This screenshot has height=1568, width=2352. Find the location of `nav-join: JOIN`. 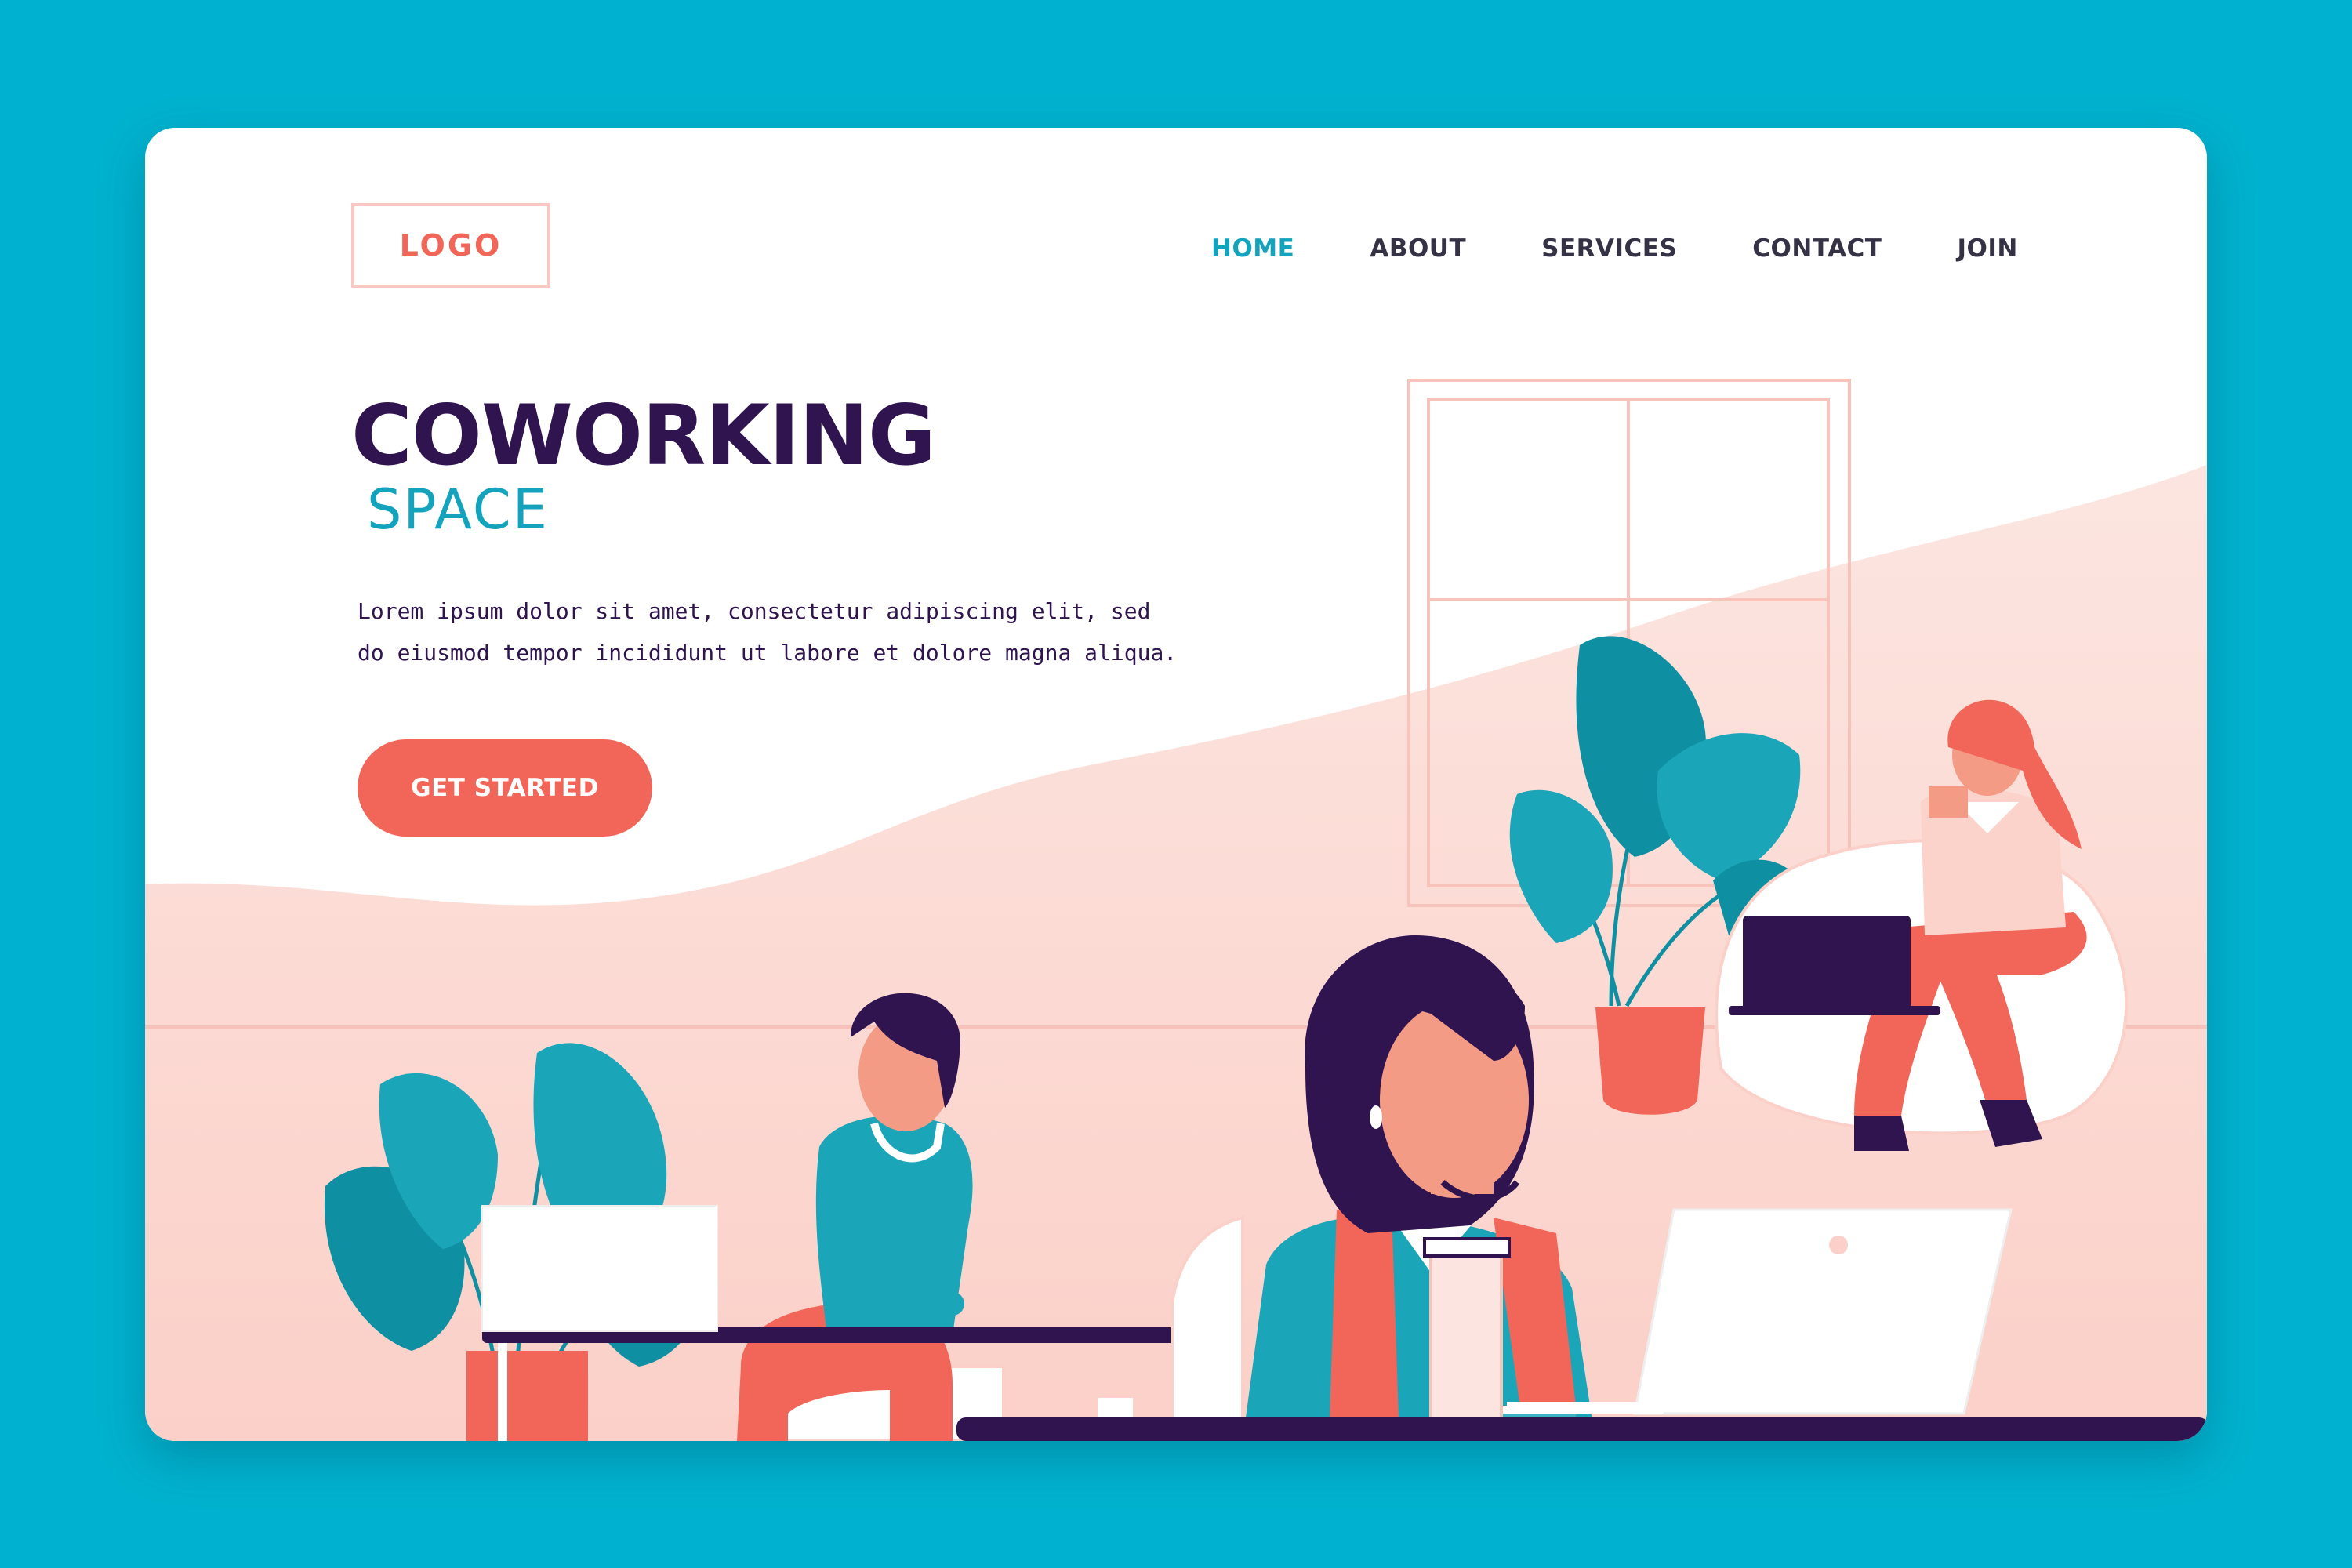

nav-join: JOIN is located at coordinates (1987, 249).